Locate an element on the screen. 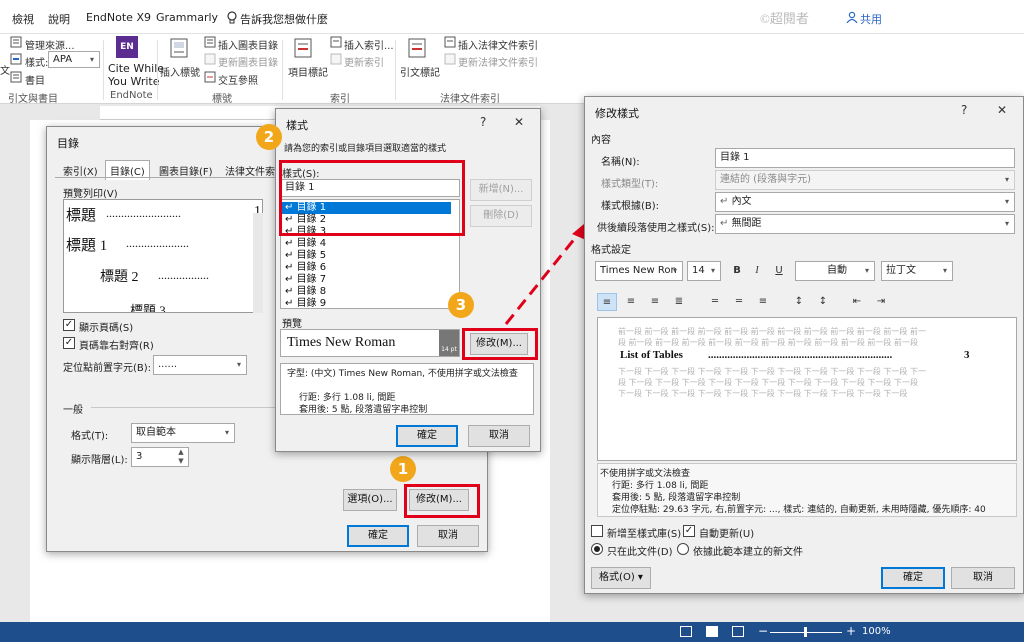  space-before-icon: ↕ is located at coordinates (799, 302).